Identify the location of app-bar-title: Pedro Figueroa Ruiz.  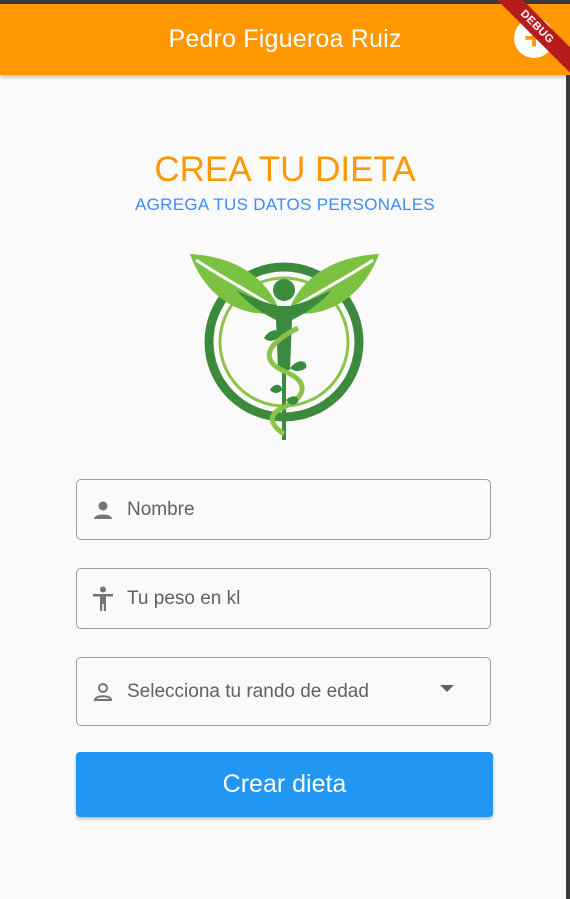
(285, 39).